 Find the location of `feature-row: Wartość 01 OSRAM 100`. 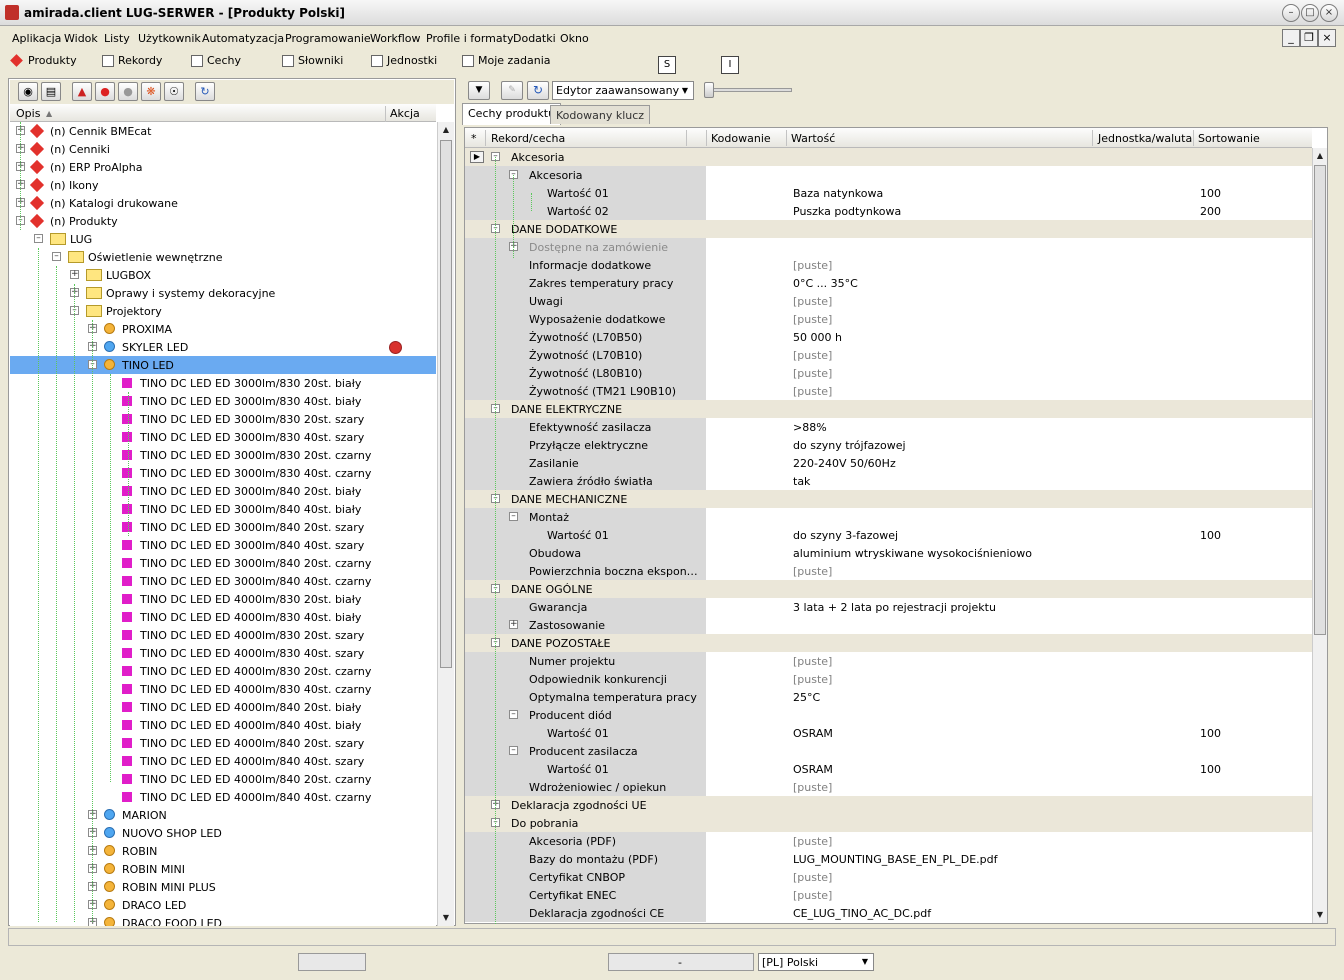

feature-row: Wartość 01 OSRAM 100 is located at coordinates (888, 769).